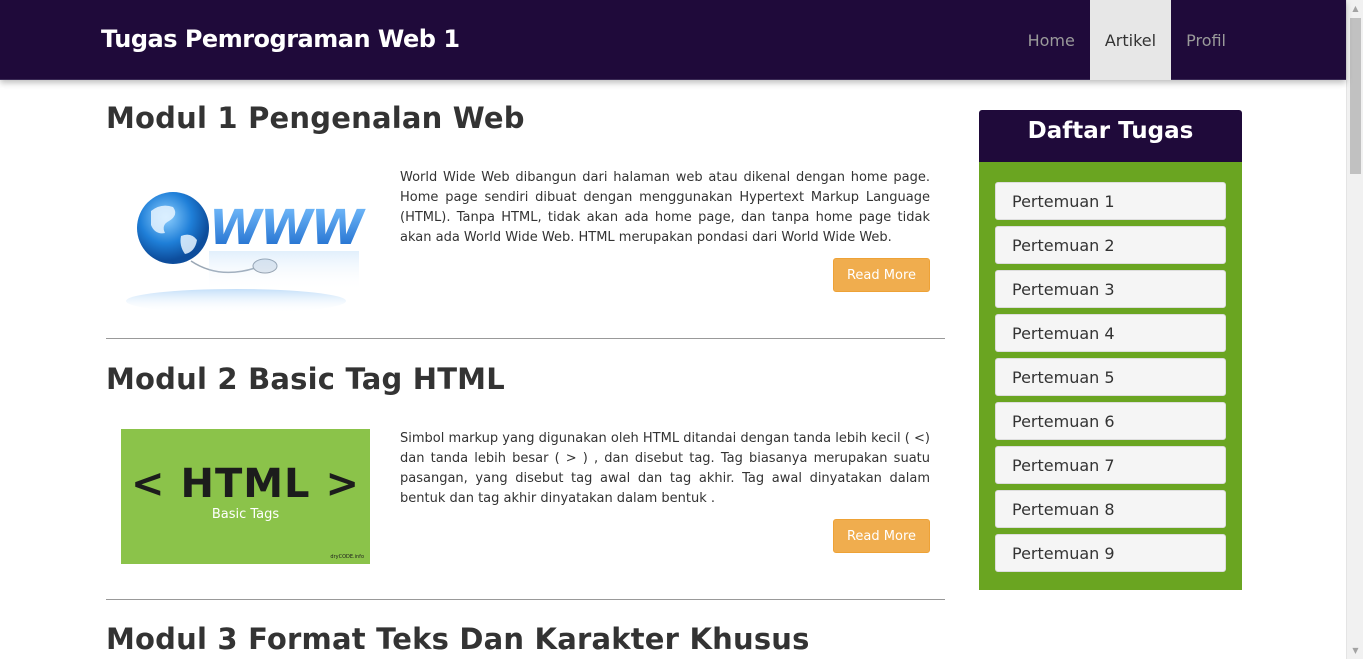  I want to click on image-sub-text: Basic Tags, so click(245, 514).